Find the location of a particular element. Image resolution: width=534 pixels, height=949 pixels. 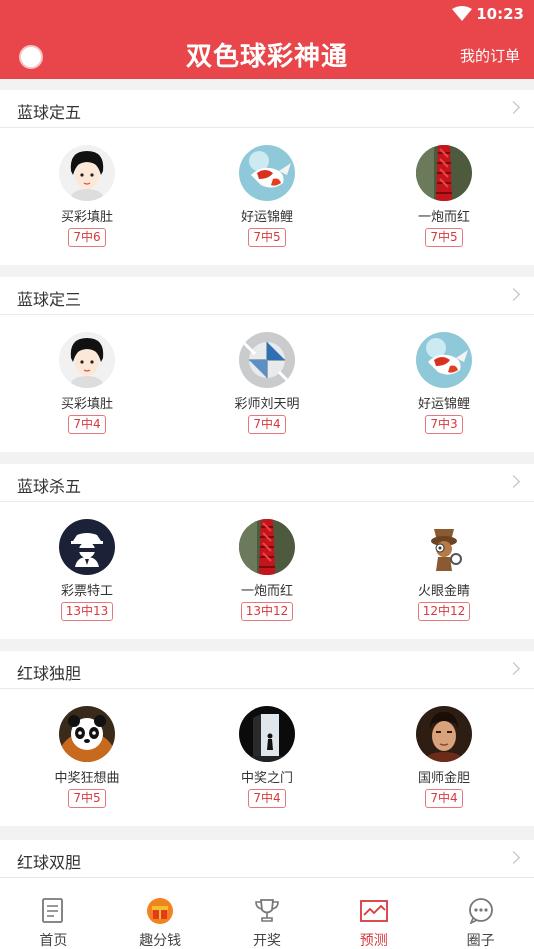

app-header: 双色球彩神通 我的订单 is located at coordinates (267, 53).